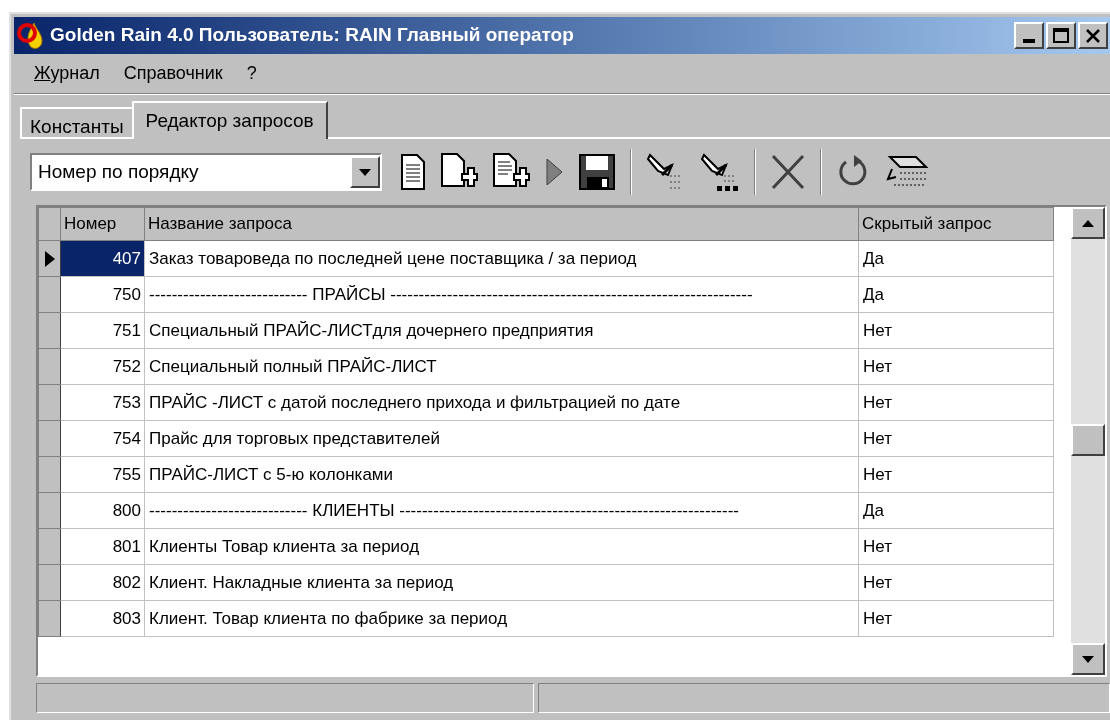 The image size is (1110, 724). I want to click on vertical-scrollbar, so click(1088, 441).